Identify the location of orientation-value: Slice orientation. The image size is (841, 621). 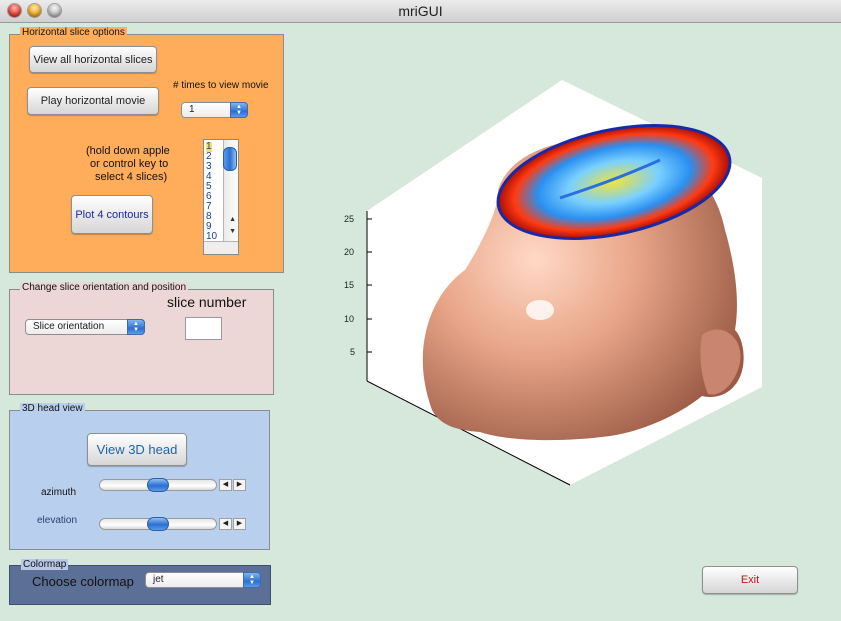
(69, 326).